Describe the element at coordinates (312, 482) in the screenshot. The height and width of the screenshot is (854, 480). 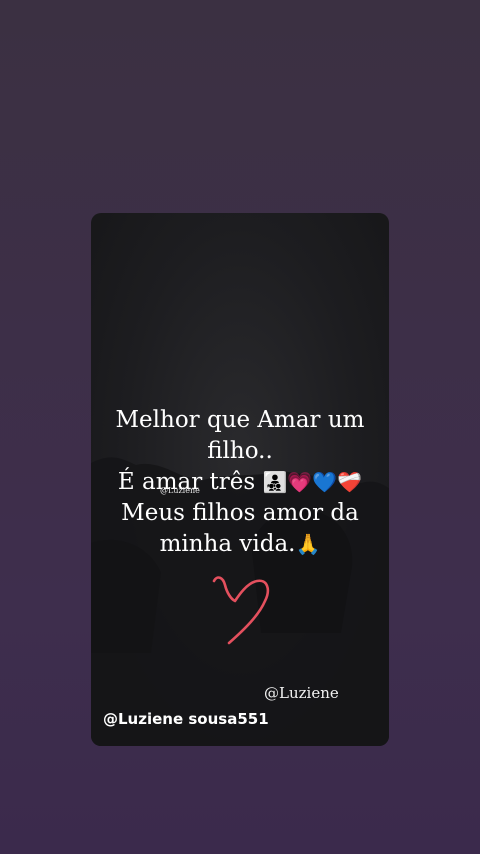
I see `family-hearts-emoji: 👨‍👧‍👦💗💙❤️‍🩹` at that location.